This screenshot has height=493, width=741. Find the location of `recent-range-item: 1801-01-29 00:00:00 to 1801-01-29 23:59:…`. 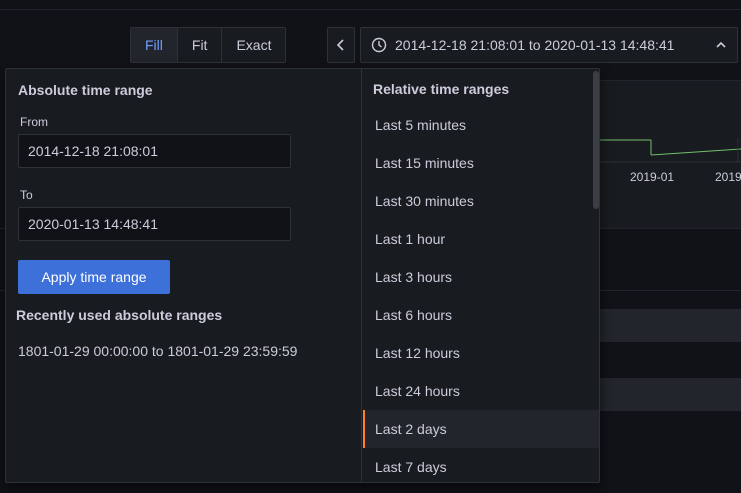

recent-range-item: 1801-01-29 00:00:00 to 1801-01-29 23:59:… is located at coordinates (157, 351).